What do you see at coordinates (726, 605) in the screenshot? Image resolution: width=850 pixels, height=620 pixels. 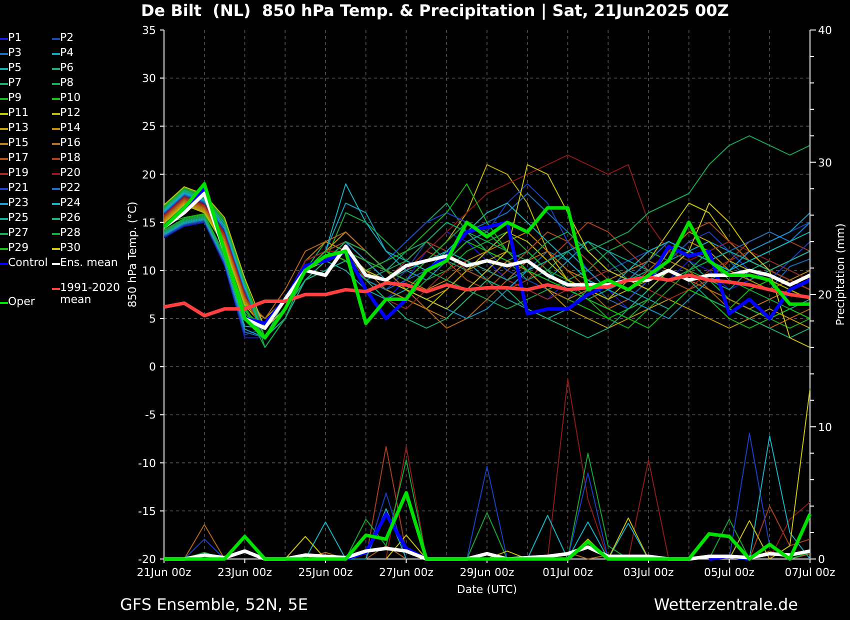 I see `source-caption: Wetterzentrale.de` at bounding box center [726, 605].